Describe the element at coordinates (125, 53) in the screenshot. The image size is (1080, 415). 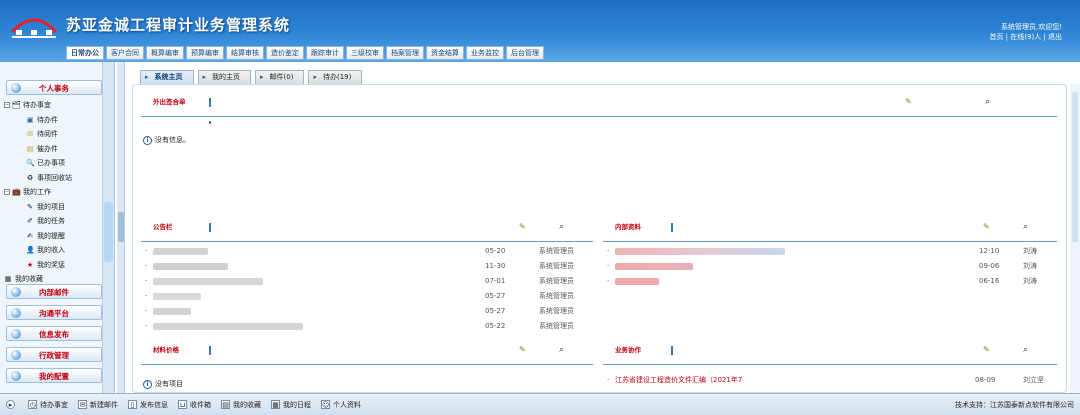
I see `nav-tab-contracts: 客户合同` at that location.